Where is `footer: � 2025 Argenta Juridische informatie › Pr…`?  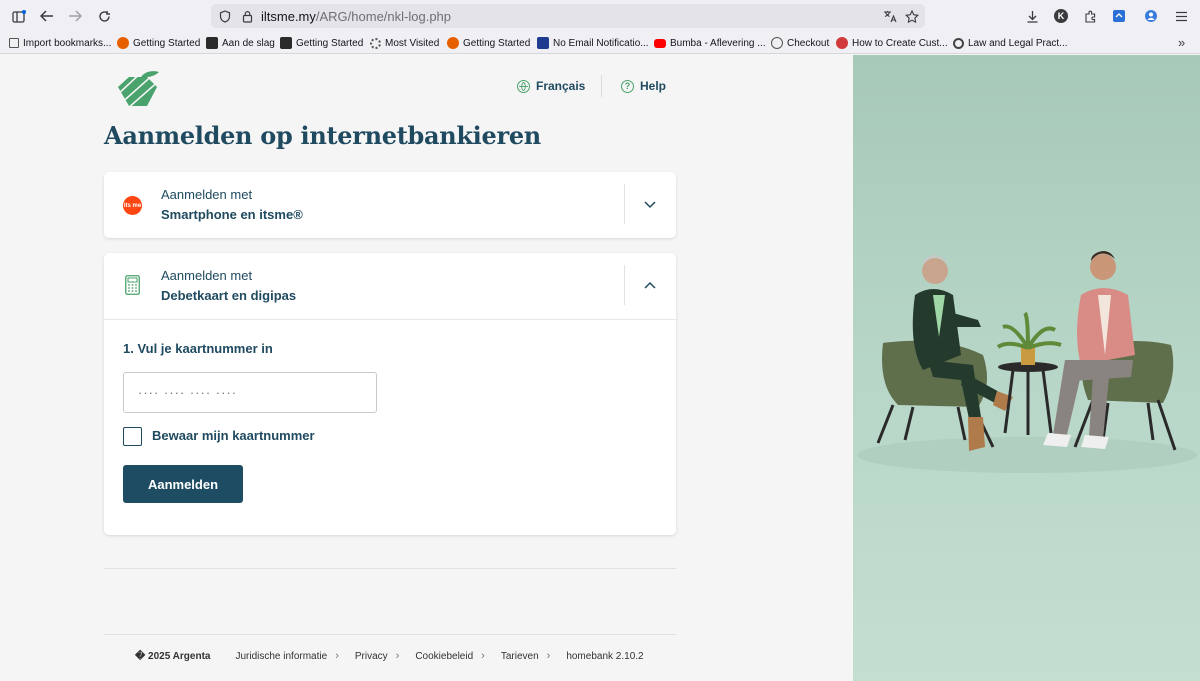 footer: � 2025 Argenta Juridische informatie › Pr… is located at coordinates (393, 656).